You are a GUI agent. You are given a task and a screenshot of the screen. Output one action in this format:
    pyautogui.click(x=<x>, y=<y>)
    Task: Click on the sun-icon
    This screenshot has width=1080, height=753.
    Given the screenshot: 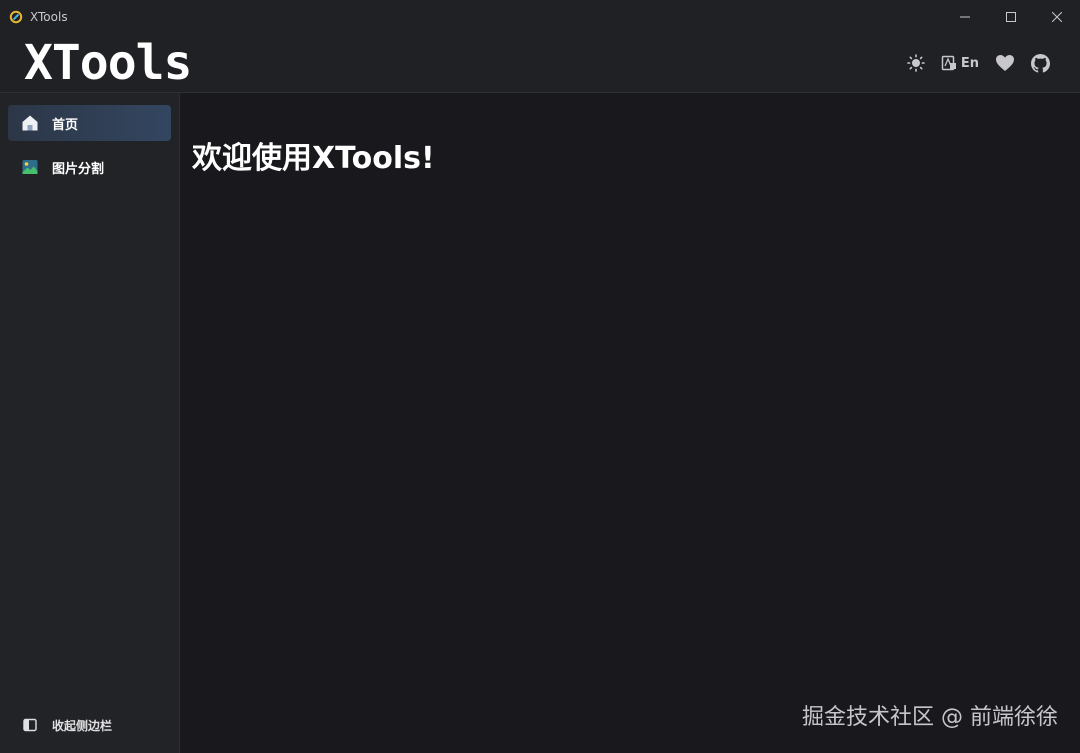 What is the action you would take?
    pyautogui.click(x=916, y=63)
    